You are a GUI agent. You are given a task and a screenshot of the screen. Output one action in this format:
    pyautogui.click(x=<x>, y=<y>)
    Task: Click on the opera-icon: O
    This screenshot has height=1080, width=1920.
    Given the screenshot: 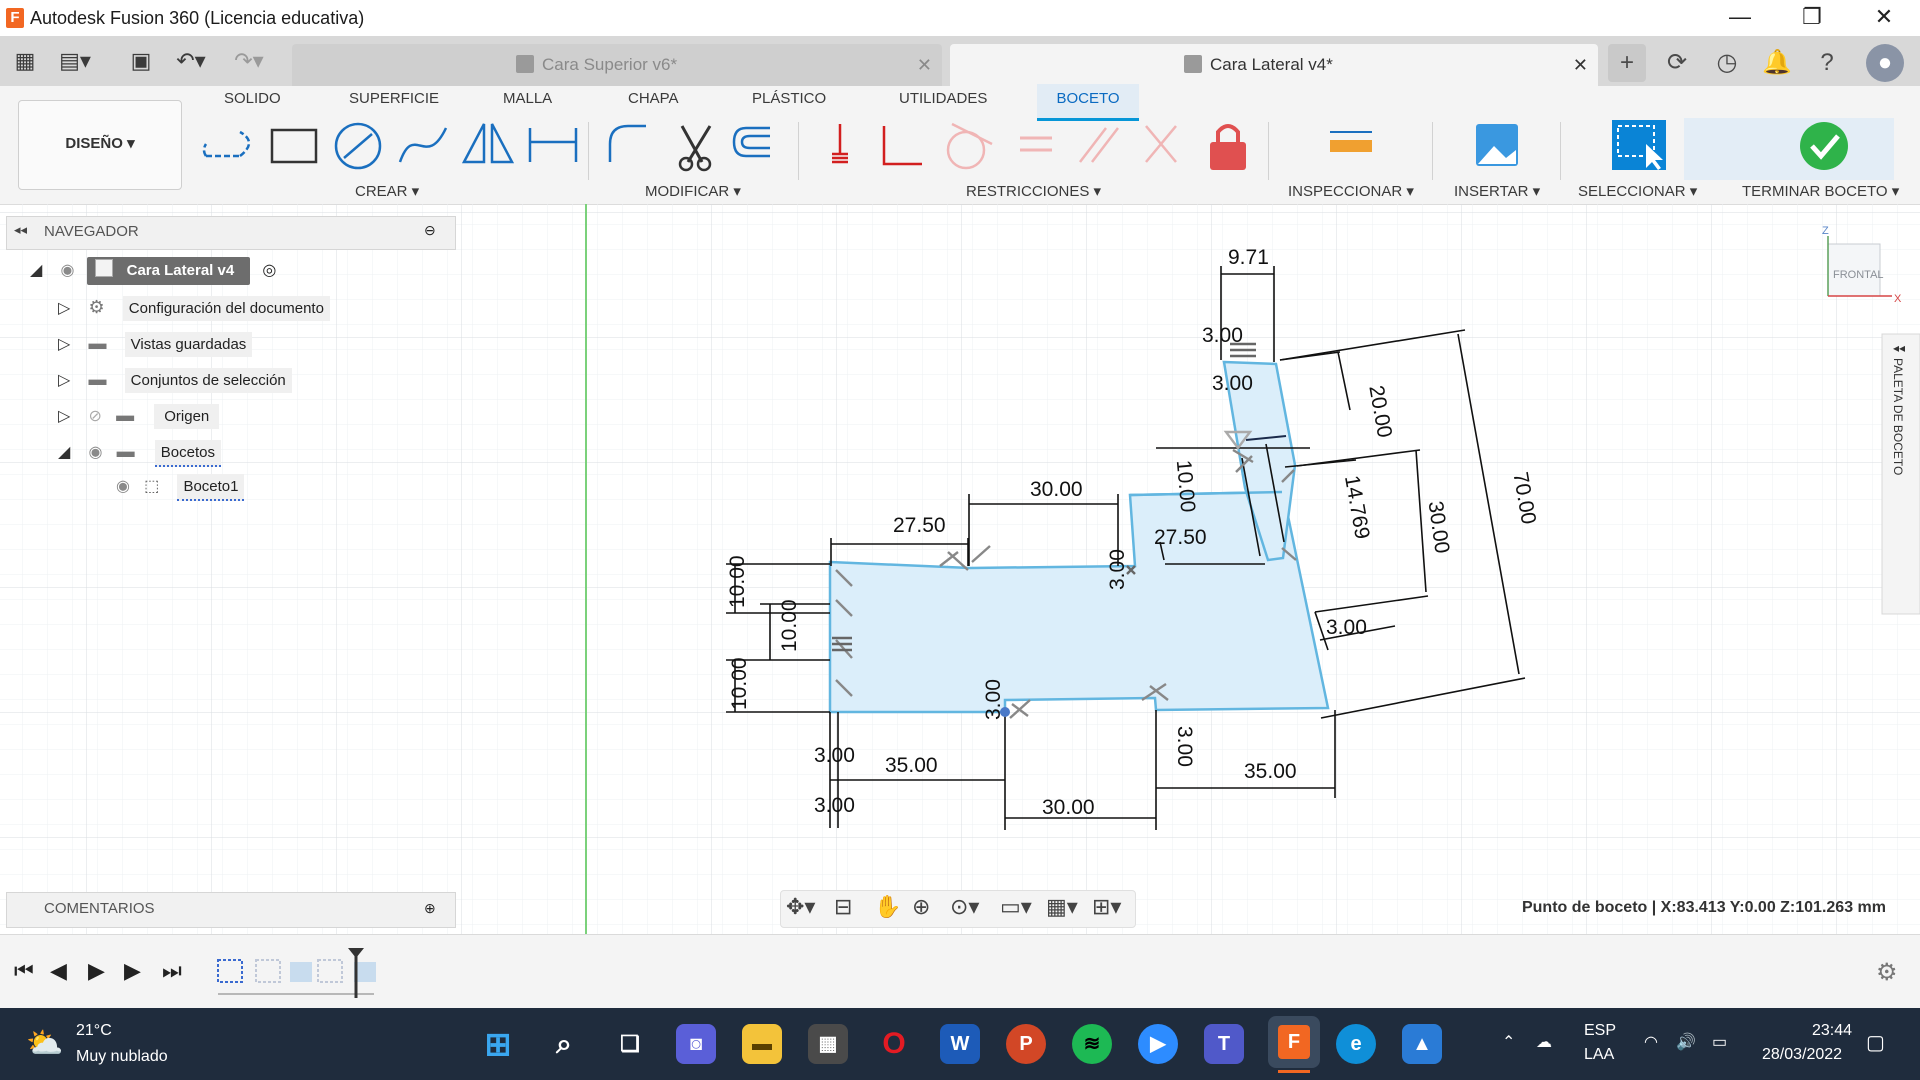 What is the action you would take?
    pyautogui.click(x=894, y=1044)
    